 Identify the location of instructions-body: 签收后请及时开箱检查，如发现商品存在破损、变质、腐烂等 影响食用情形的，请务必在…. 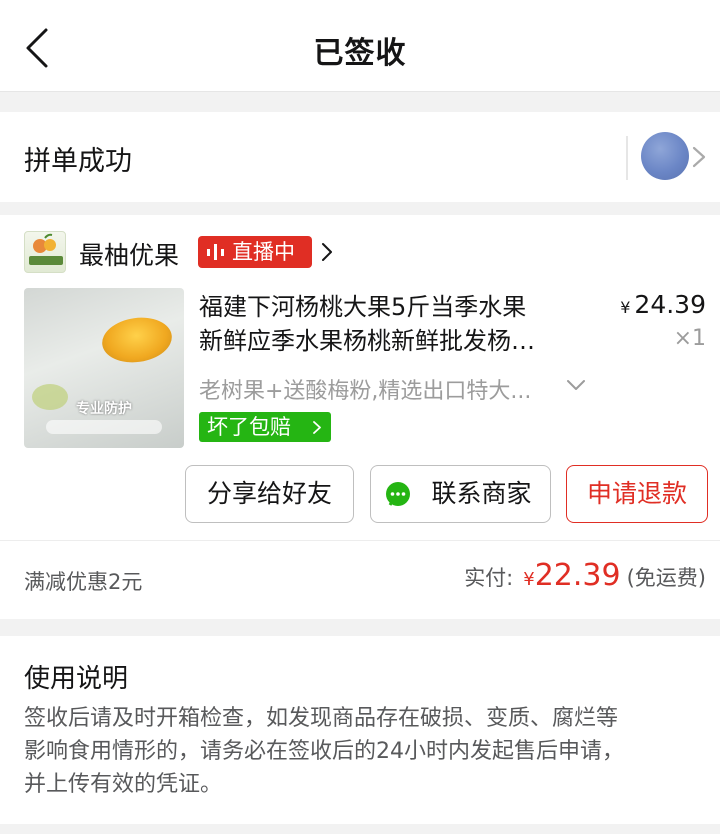
(362, 751).